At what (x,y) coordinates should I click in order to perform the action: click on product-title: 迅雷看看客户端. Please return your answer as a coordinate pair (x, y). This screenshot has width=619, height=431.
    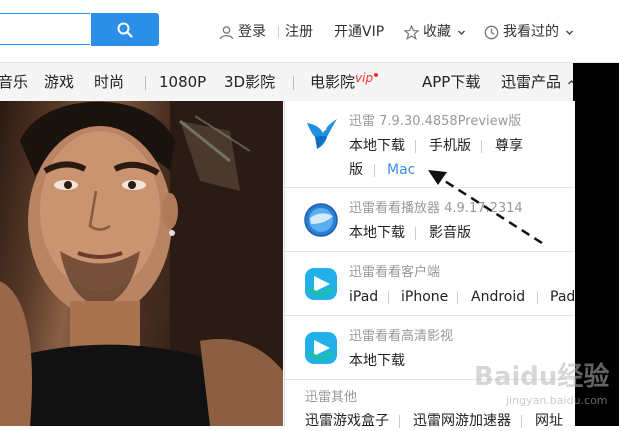
    Looking at the image, I should click on (395, 272).